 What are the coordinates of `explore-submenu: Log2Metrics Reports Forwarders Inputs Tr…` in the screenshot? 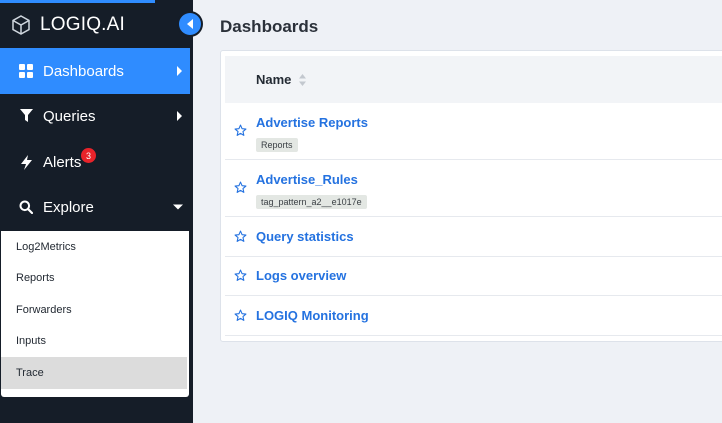 It's located at (95, 314).